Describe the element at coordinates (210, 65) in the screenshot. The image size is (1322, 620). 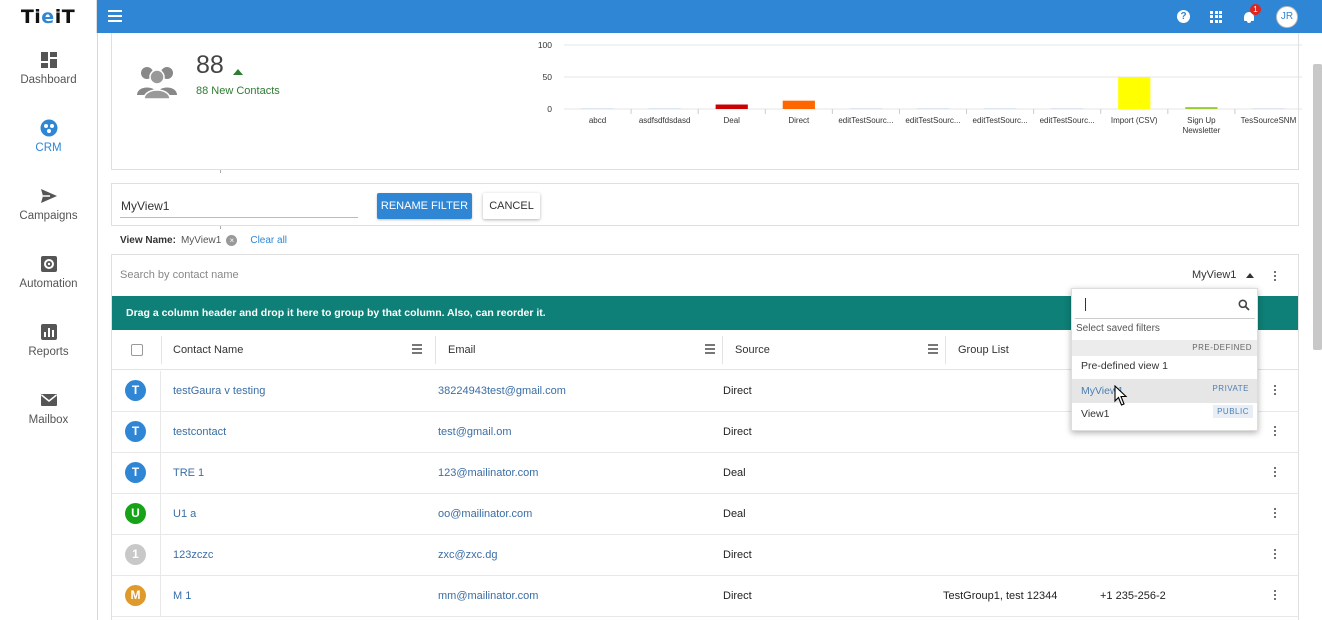
I see `contacts-count: 88` at that location.